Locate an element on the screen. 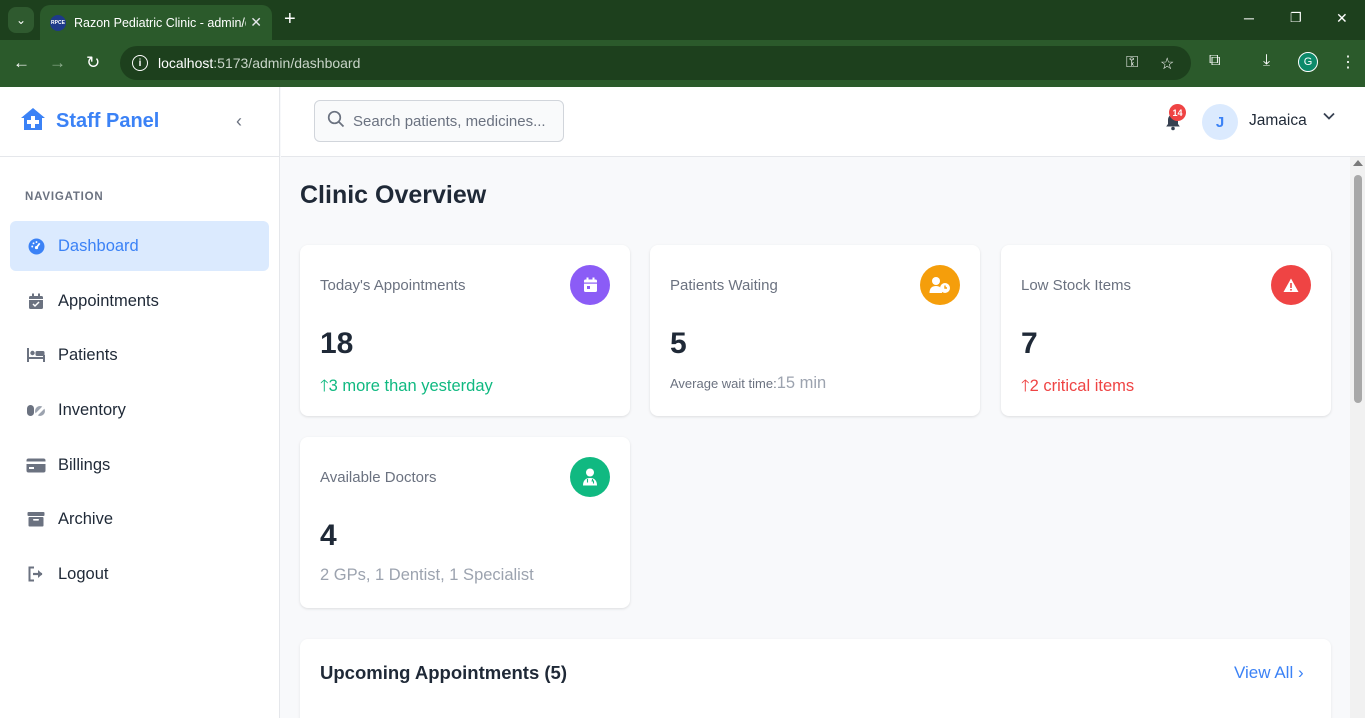  tab-search-button: ⌄ is located at coordinates (21, 20).